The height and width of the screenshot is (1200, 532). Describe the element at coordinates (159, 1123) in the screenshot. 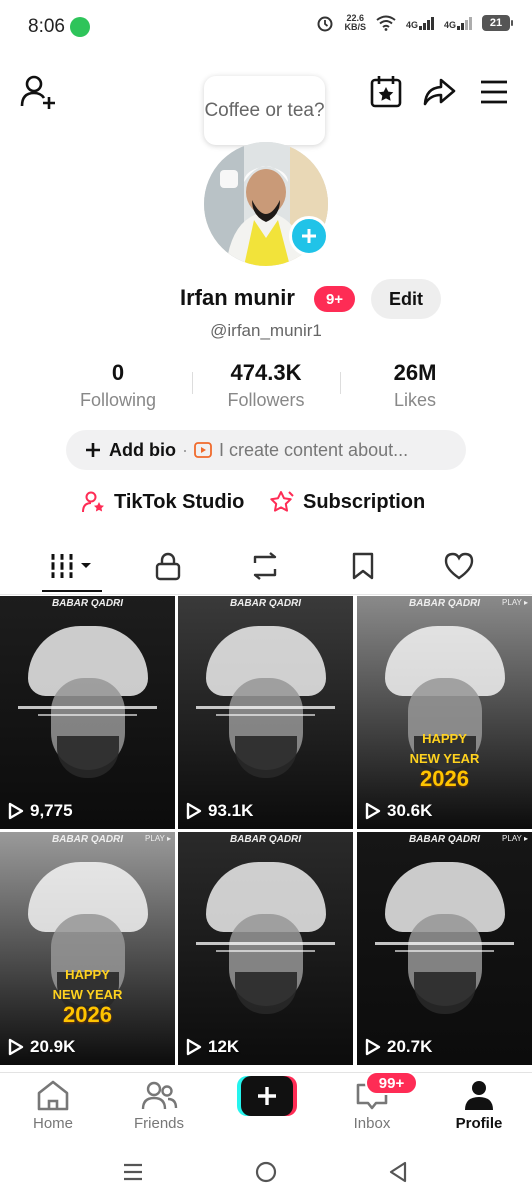

I see `nav-friends-label: Friends` at that location.